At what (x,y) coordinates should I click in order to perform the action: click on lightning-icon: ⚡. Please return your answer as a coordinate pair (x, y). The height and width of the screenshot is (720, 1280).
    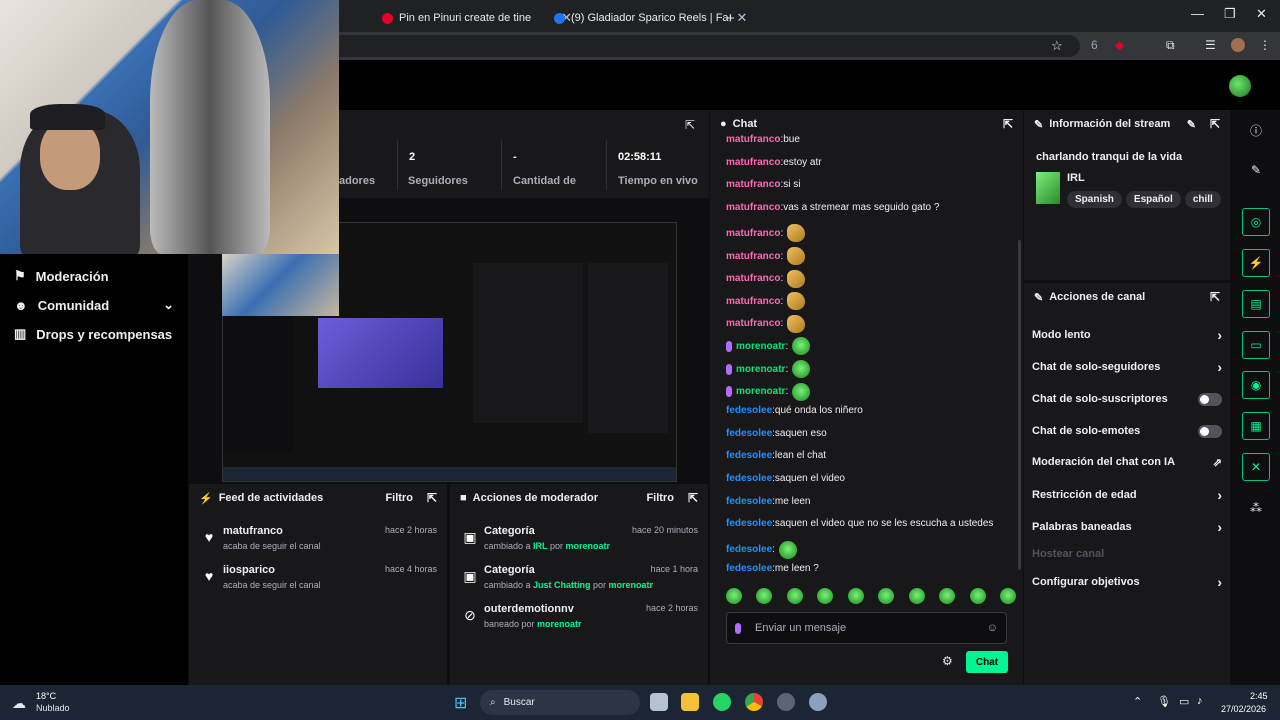
    Looking at the image, I should click on (1256, 263).